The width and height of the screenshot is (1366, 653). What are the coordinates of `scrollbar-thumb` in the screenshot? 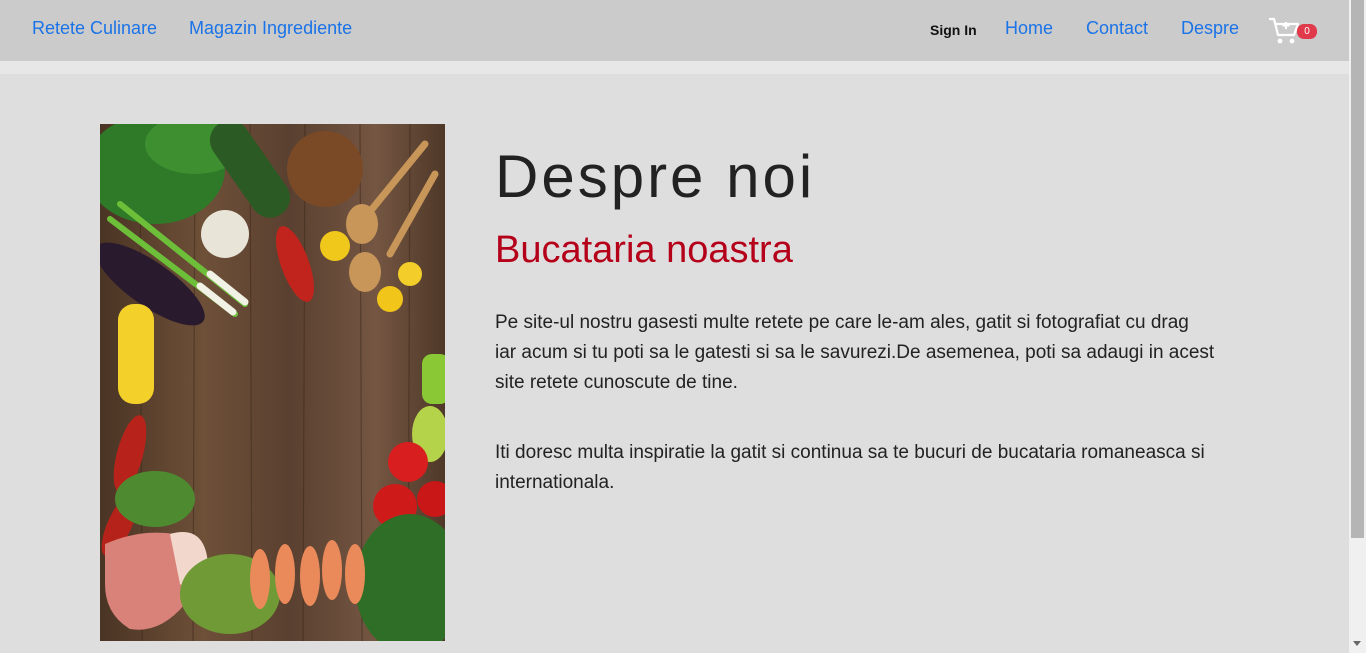 It's located at (1357, 269).